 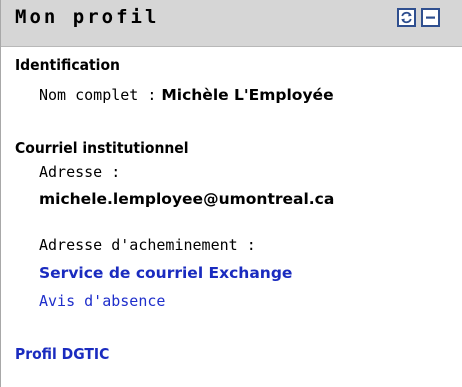 I want to click on panel-title: Mon profil, so click(x=87, y=17).